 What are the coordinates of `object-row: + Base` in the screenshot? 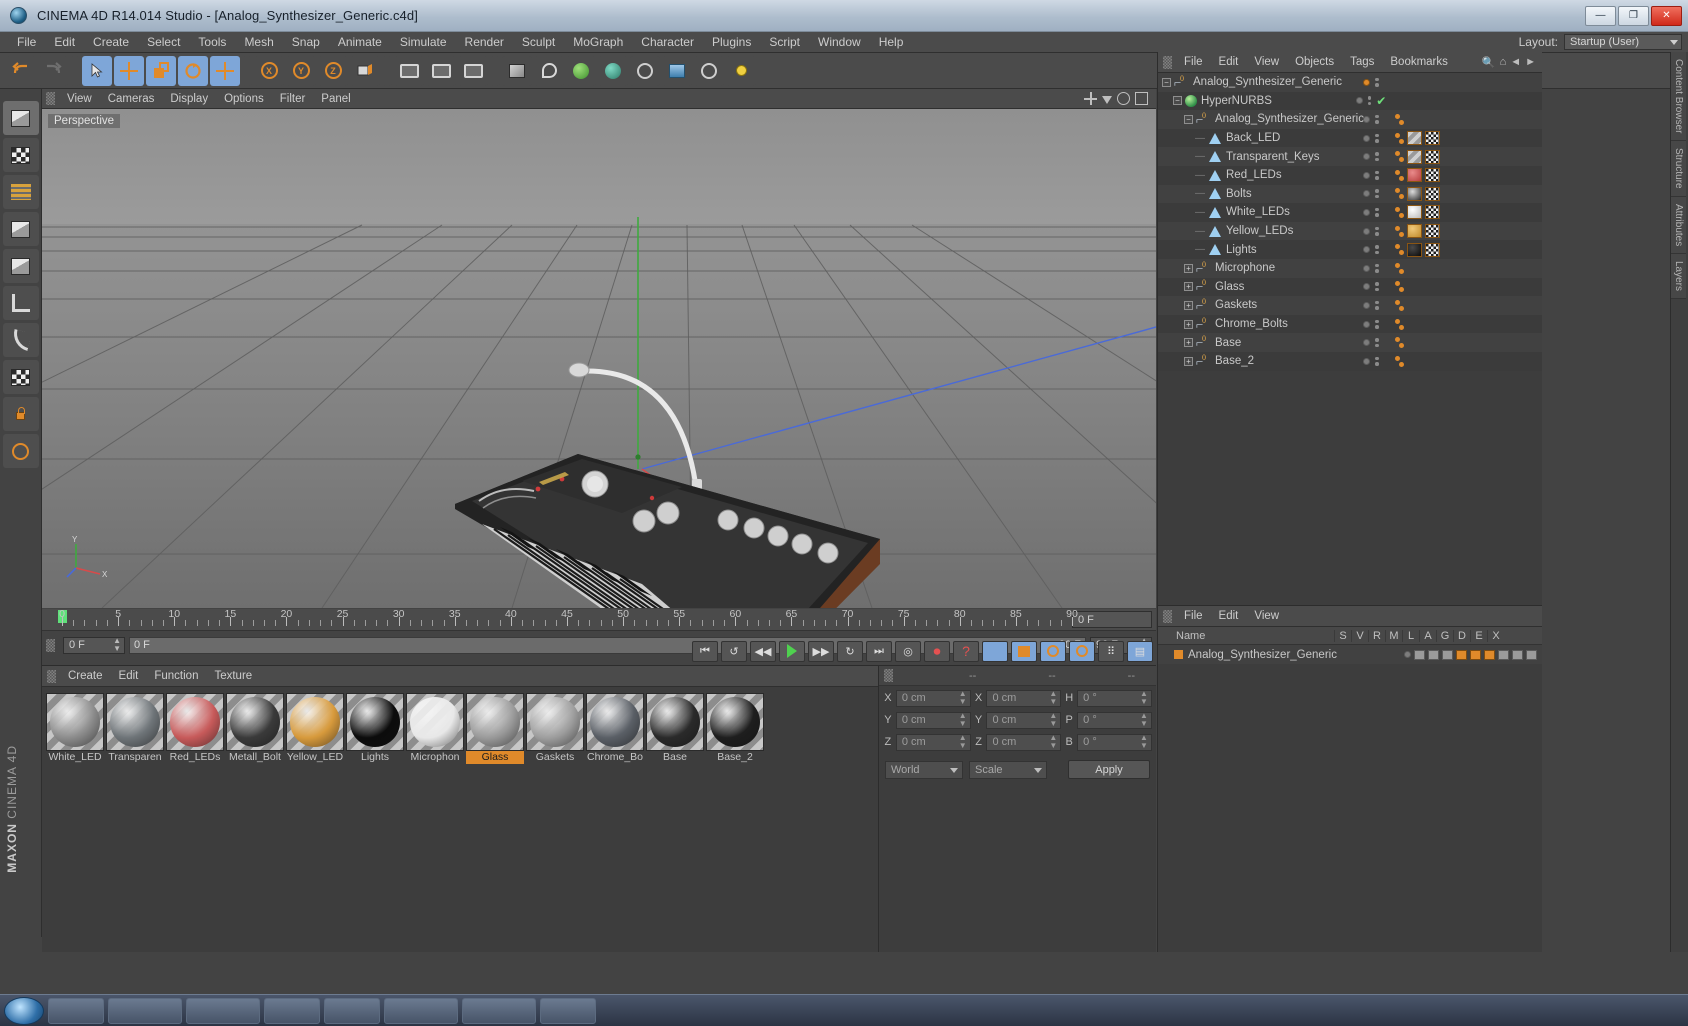 It's located at (1350, 342).